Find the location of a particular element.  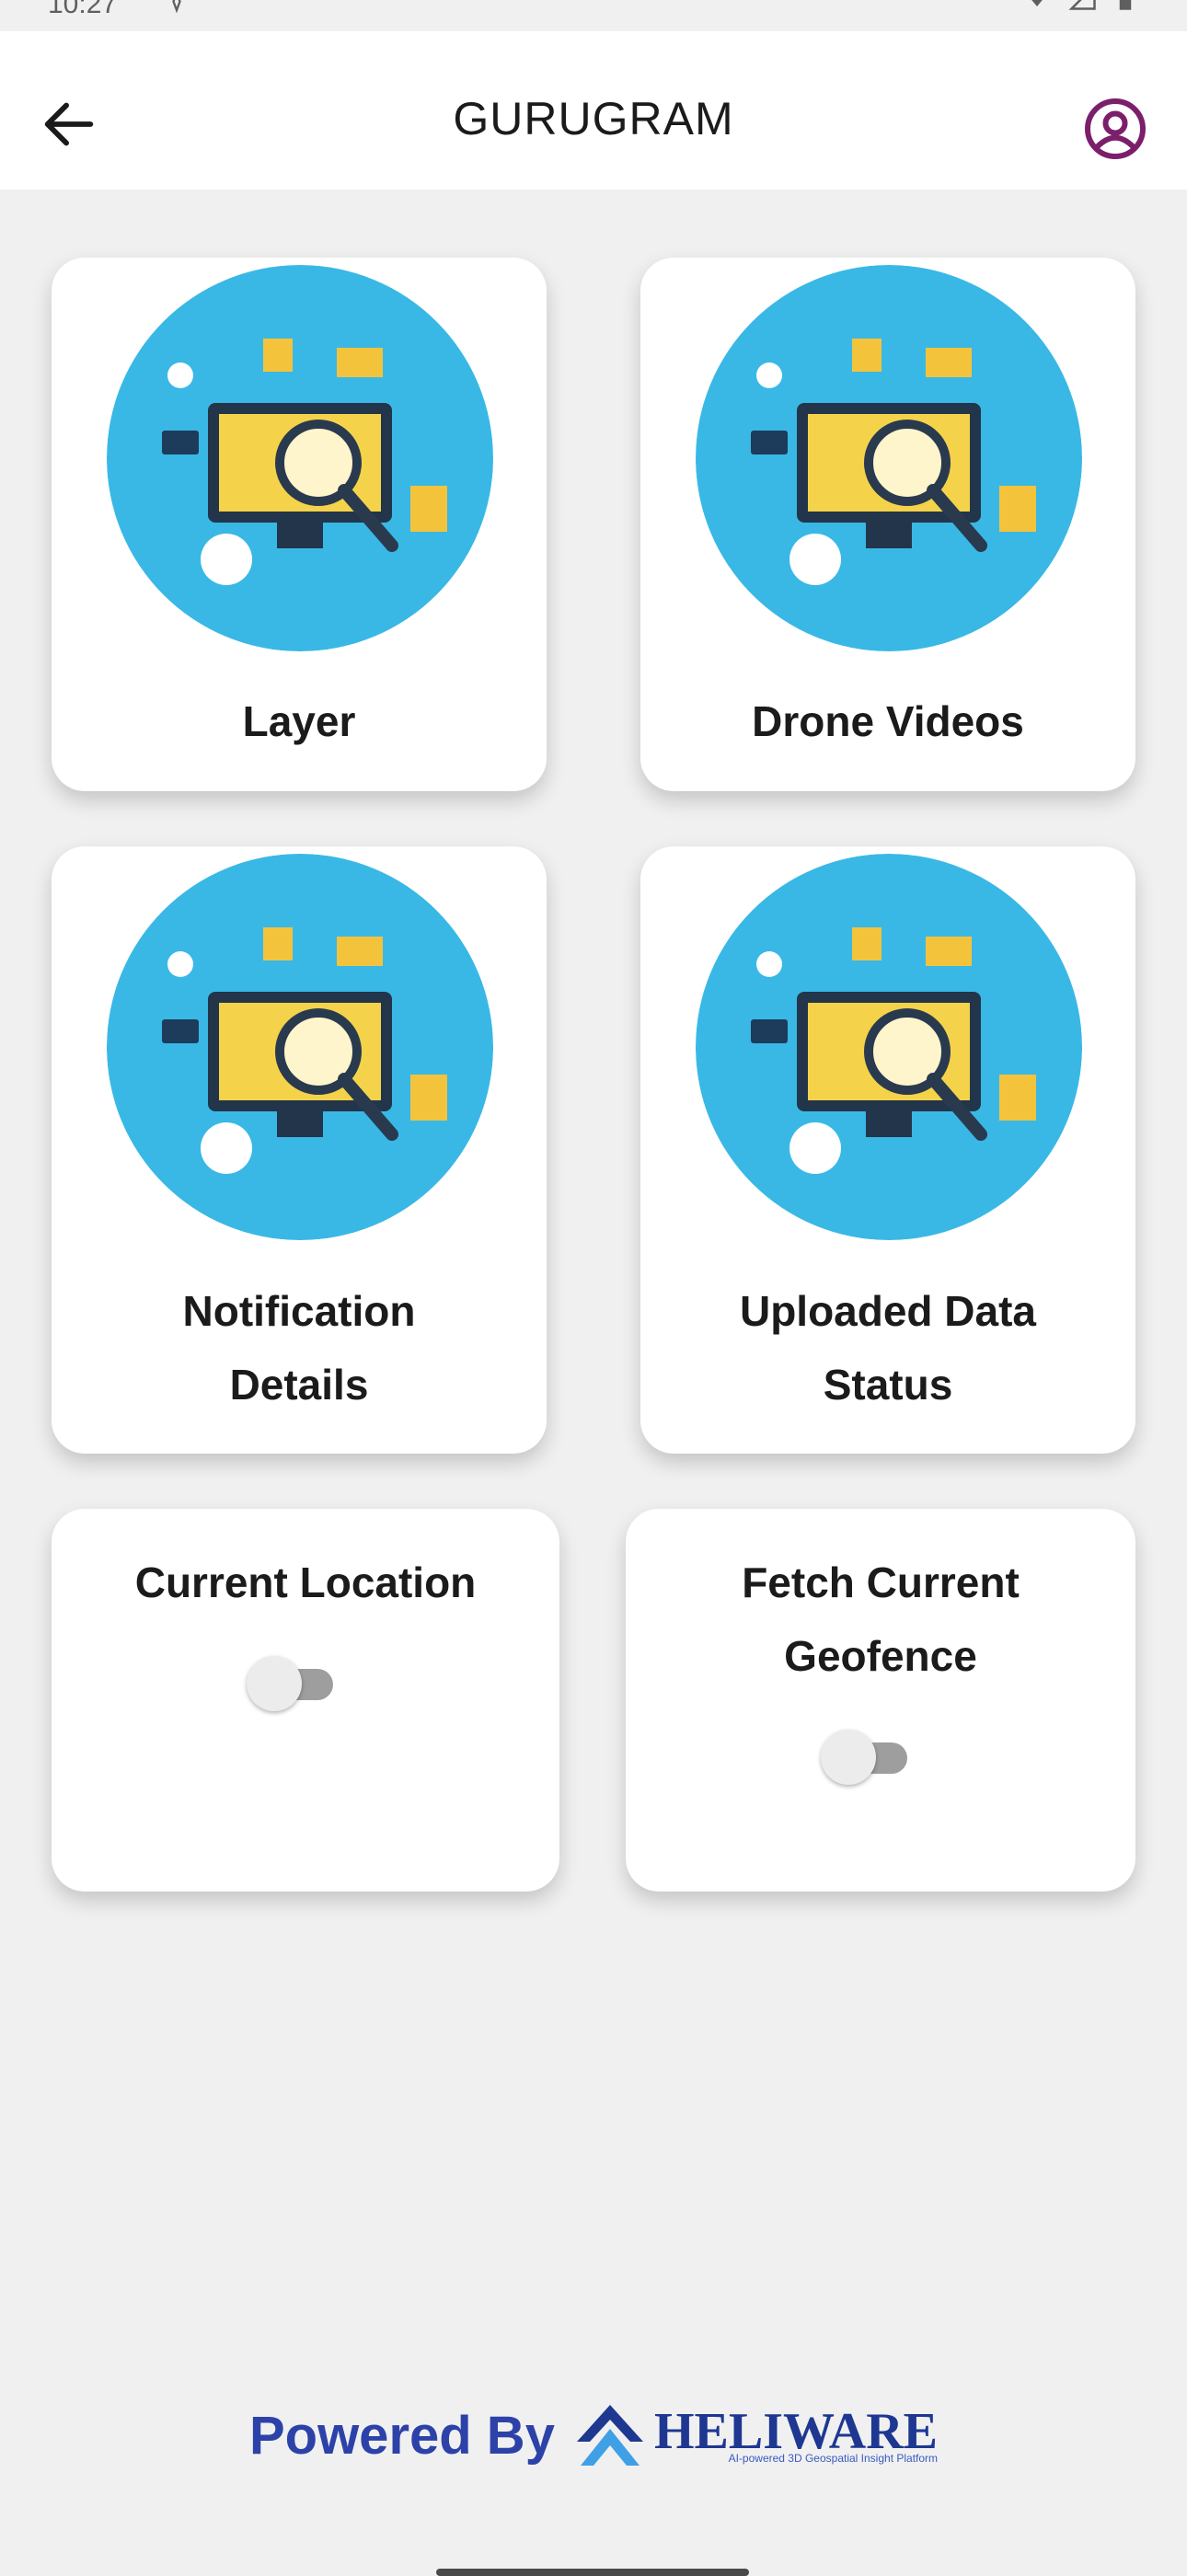

signal-icon is located at coordinates (1082, 5).